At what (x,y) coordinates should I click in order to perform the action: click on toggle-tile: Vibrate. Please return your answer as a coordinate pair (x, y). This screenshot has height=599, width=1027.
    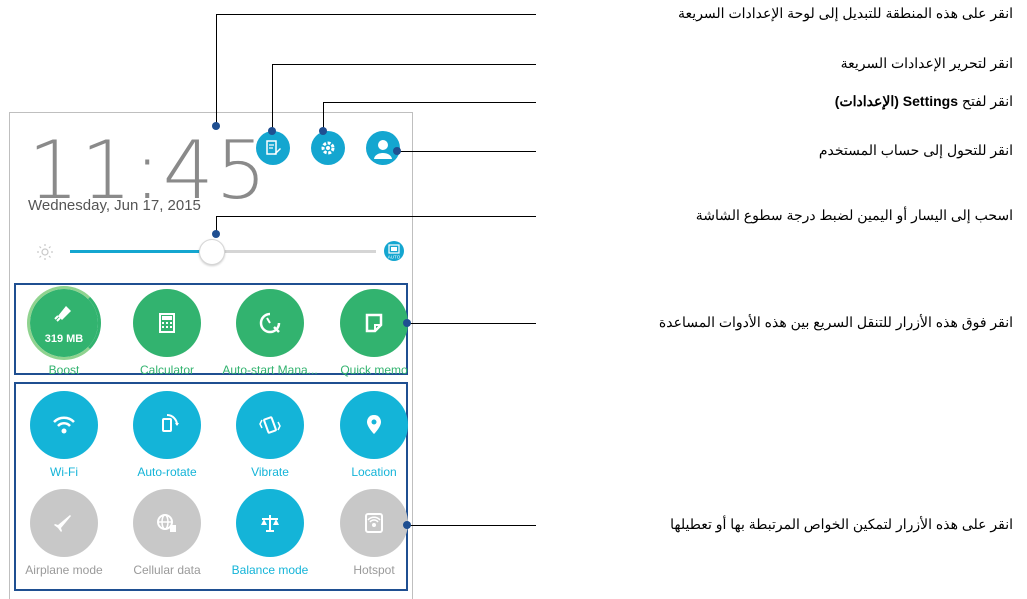
    Looking at the image, I should click on (270, 435).